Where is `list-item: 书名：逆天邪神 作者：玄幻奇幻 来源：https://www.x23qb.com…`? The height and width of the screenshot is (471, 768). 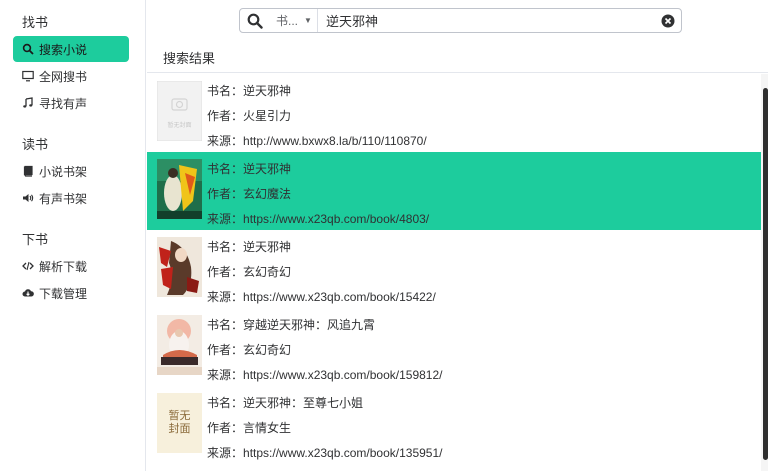 list-item: 书名：逆天邪神 作者：玄幻奇幻 来源：https://www.x23qb.com… is located at coordinates (454, 269).